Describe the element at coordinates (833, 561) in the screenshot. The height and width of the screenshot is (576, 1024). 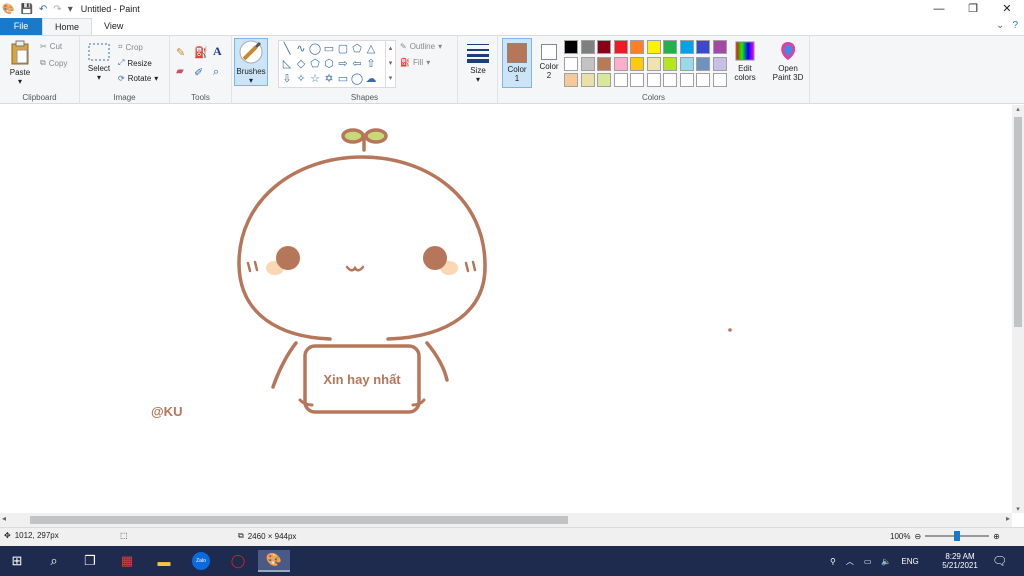
I see `people-icon: ⚲` at that location.